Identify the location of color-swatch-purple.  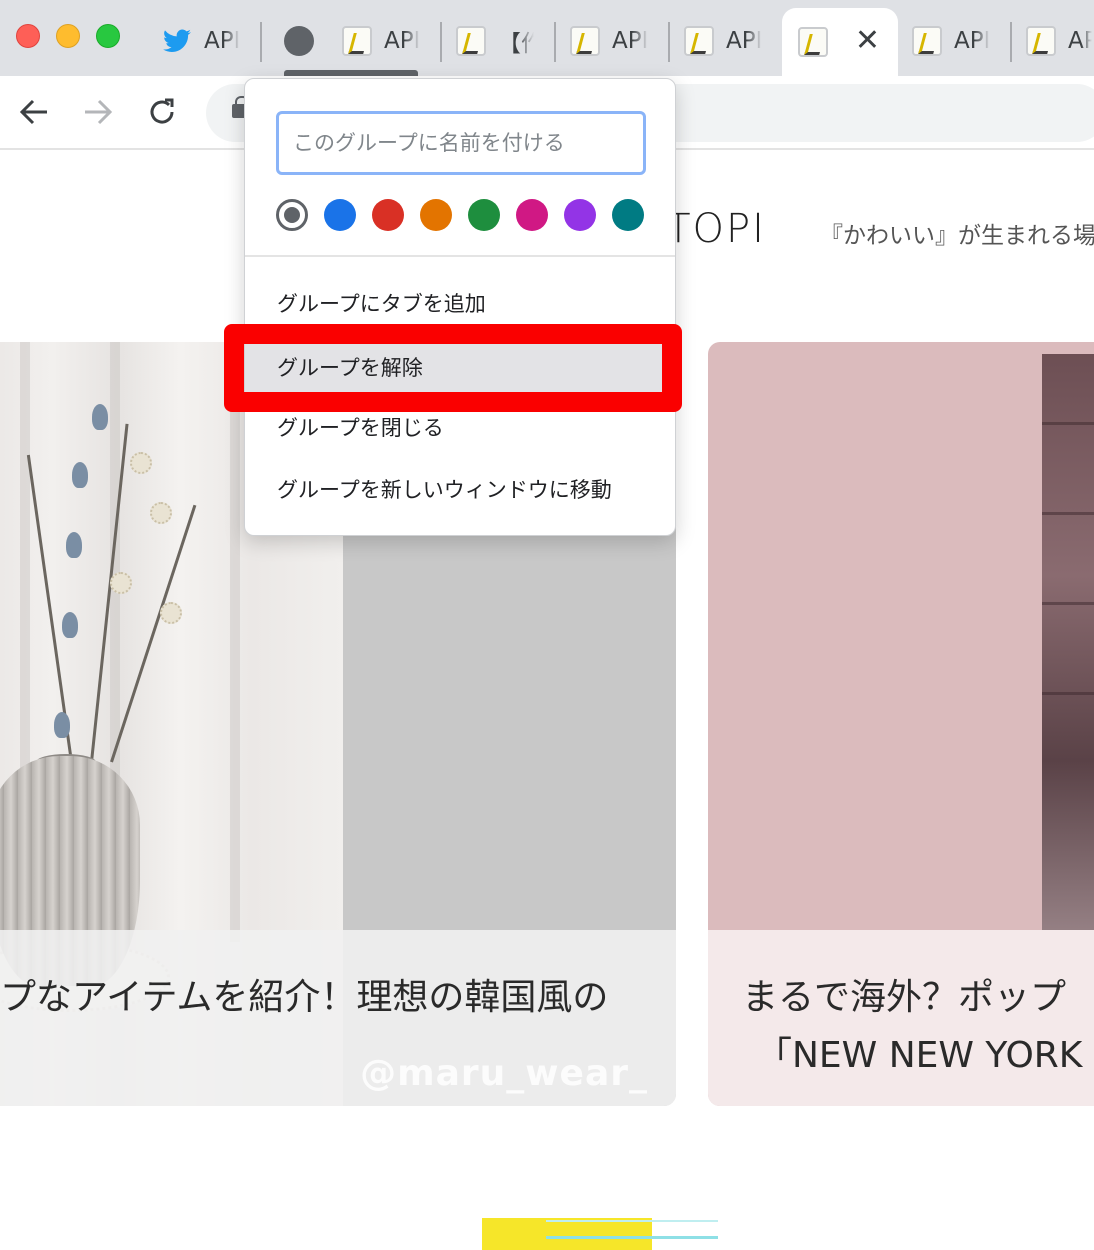
(580, 215).